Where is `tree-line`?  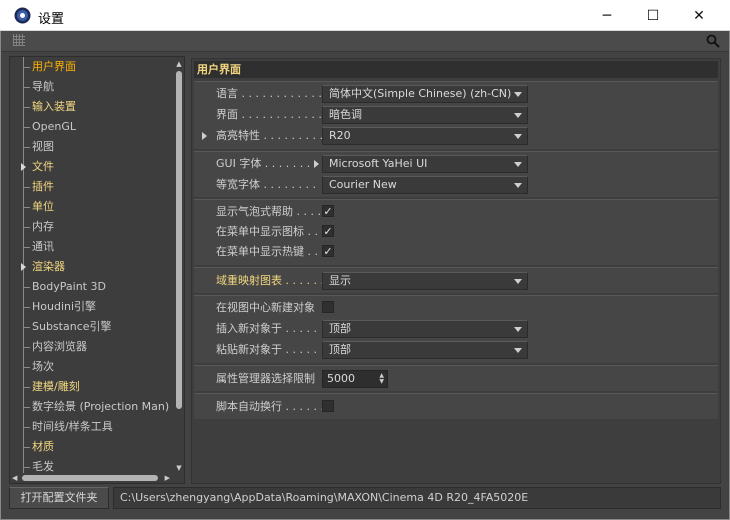
tree-line is located at coordinates (23, 465).